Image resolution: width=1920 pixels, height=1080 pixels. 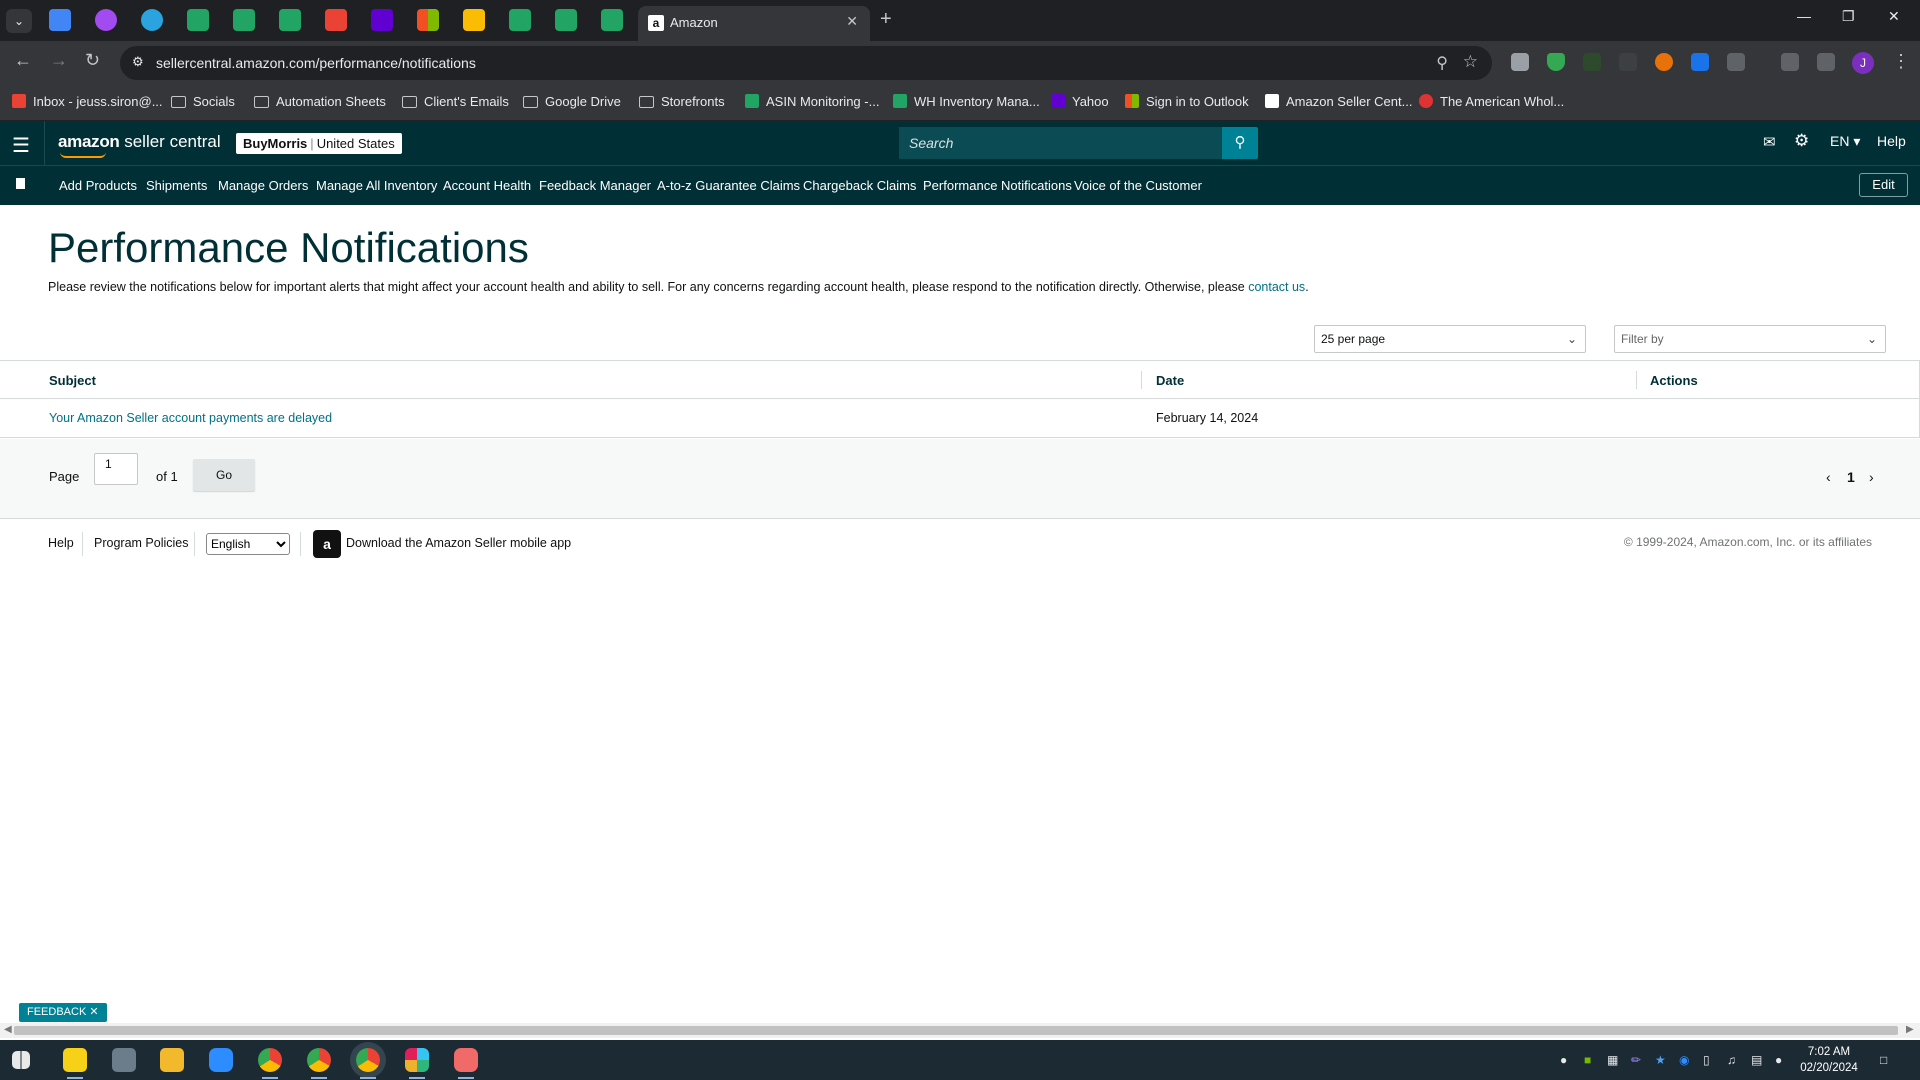 What do you see at coordinates (1790, 62) in the screenshot?
I see `download-icon` at bounding box center [1790, 62].